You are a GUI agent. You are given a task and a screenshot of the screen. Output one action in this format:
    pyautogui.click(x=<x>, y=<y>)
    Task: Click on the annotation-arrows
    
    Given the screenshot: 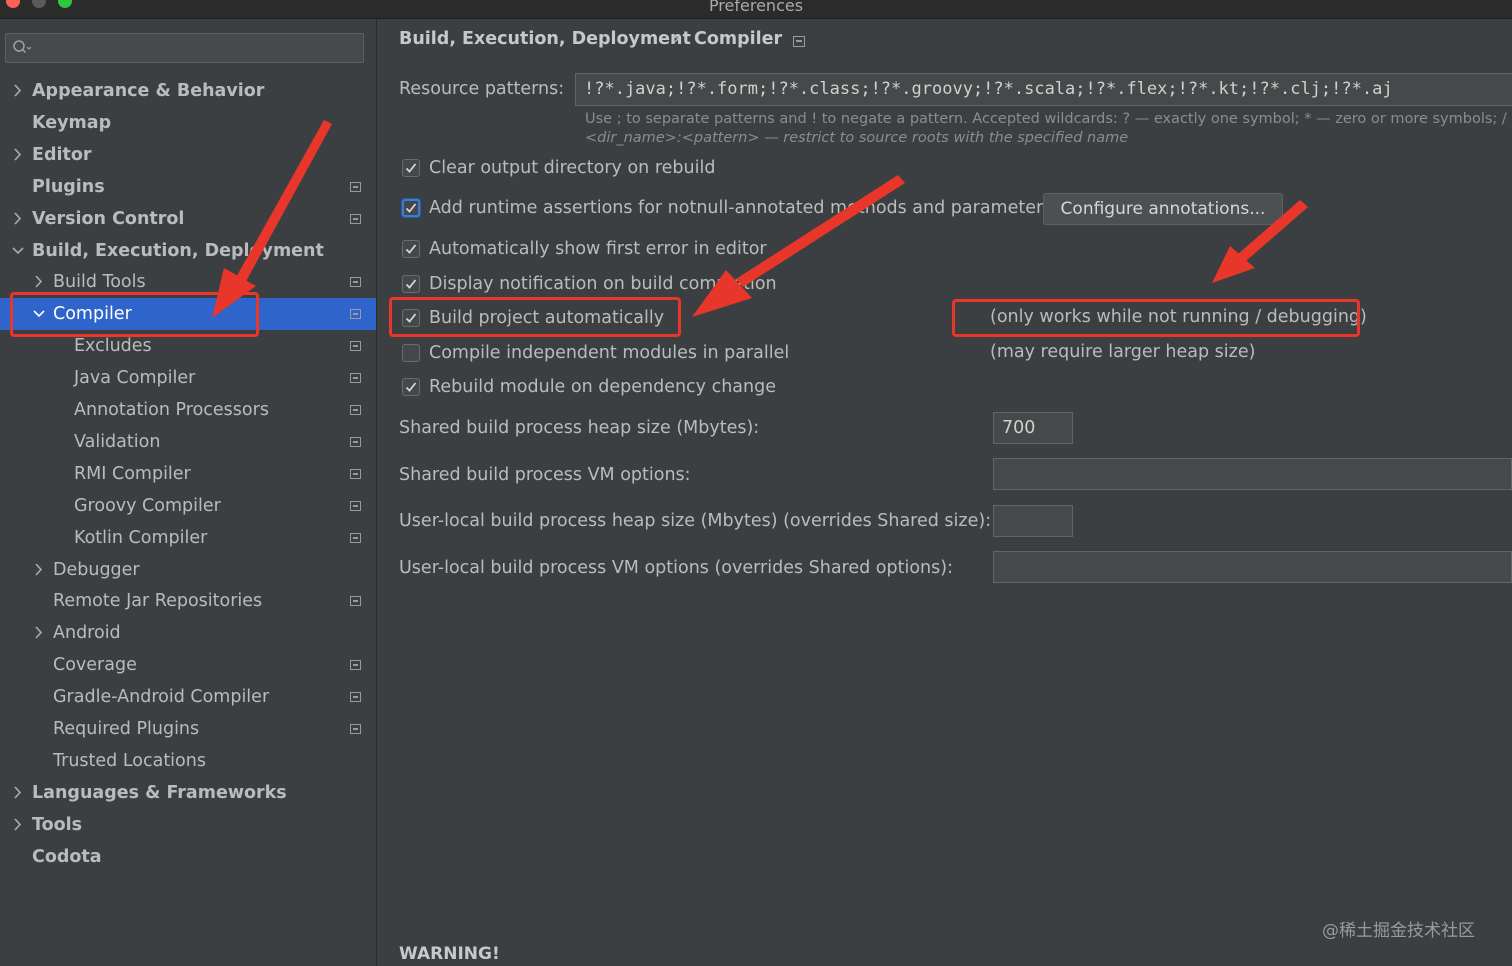 What is the action you would take?
    pyautogui.click(x=760, y=219)
    